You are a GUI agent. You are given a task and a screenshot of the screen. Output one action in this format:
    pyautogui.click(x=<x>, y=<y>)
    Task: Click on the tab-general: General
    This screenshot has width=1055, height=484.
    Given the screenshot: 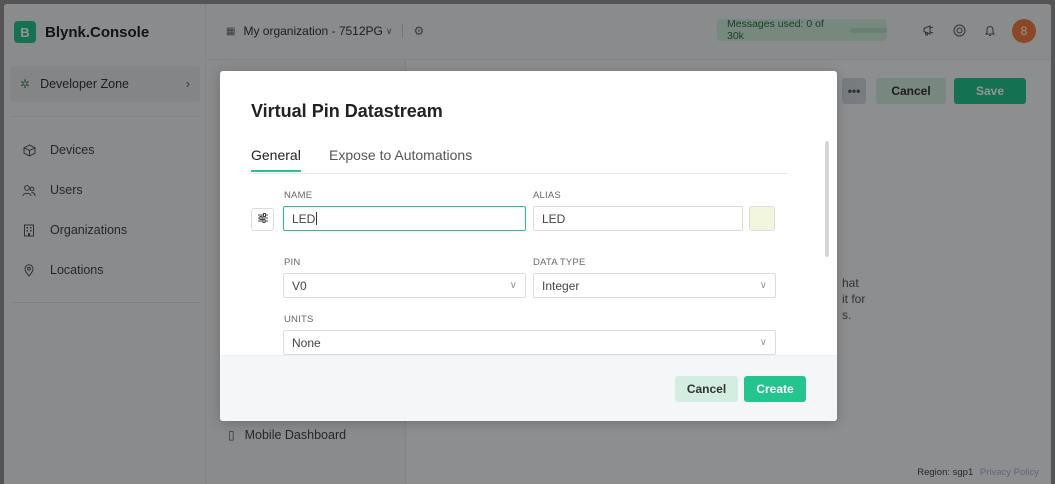 What is the action you would take?
    pyautogui.click(x=276, y=159)
    